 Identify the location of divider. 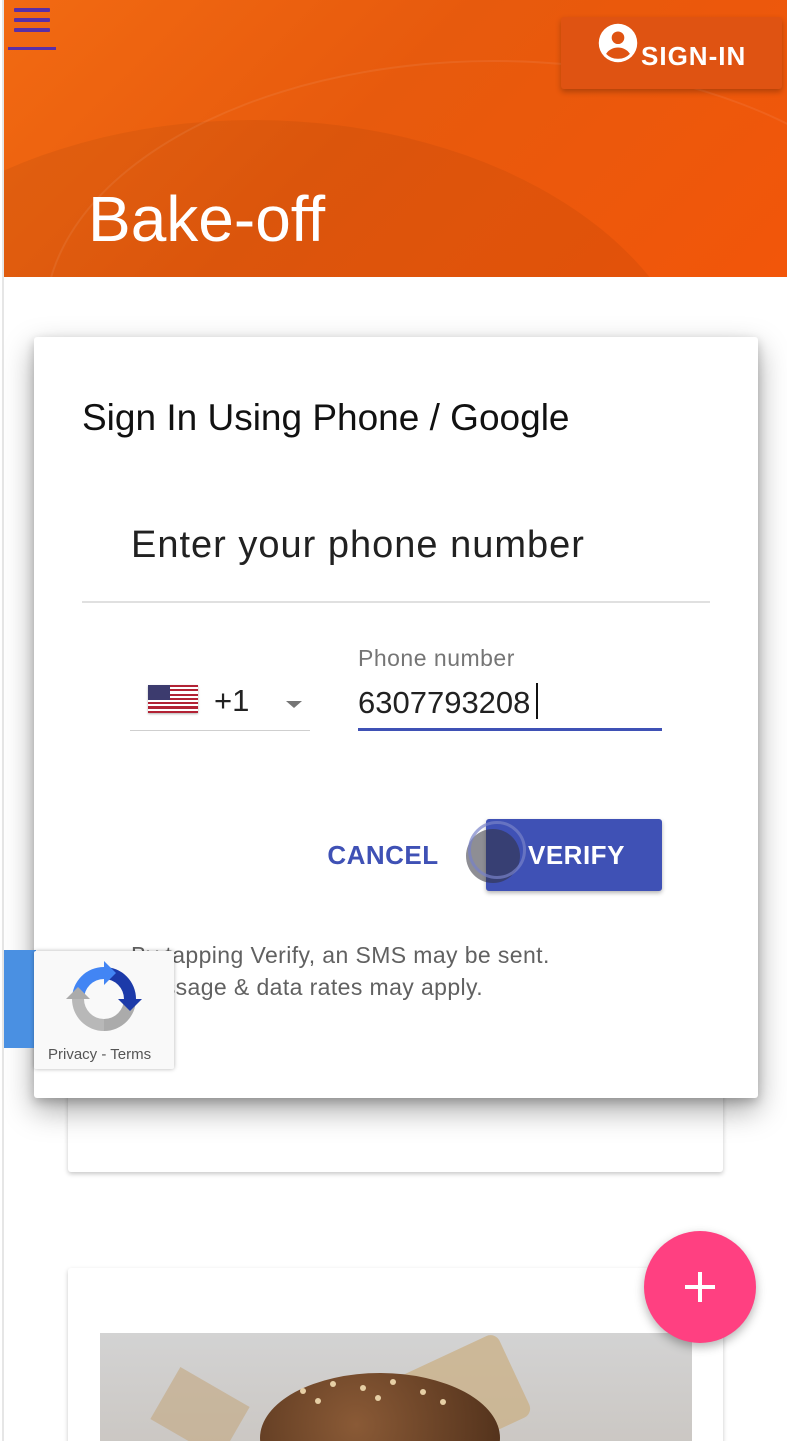
(396, 602).